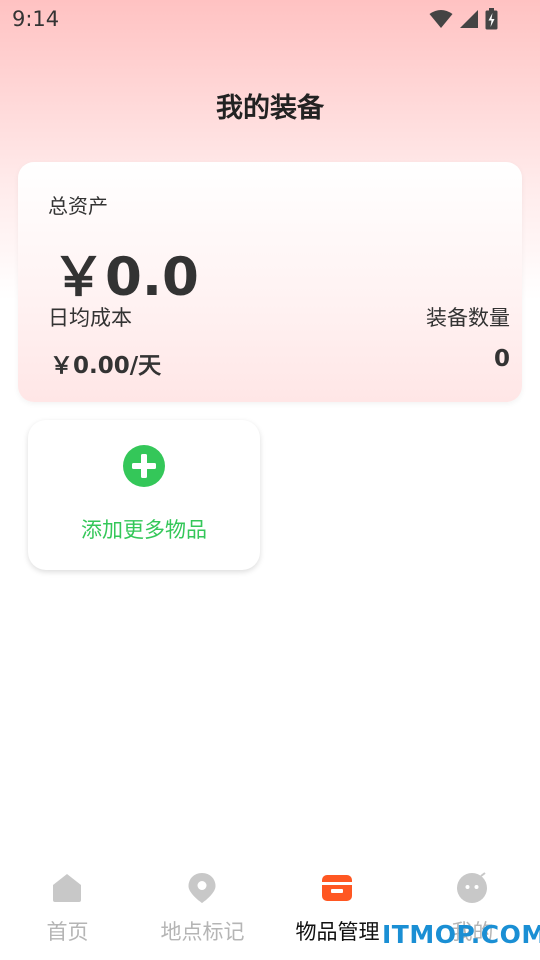 This screenshot has width=540, height=960. I want to click on tab-home-label: 首页, so click(67, 932).